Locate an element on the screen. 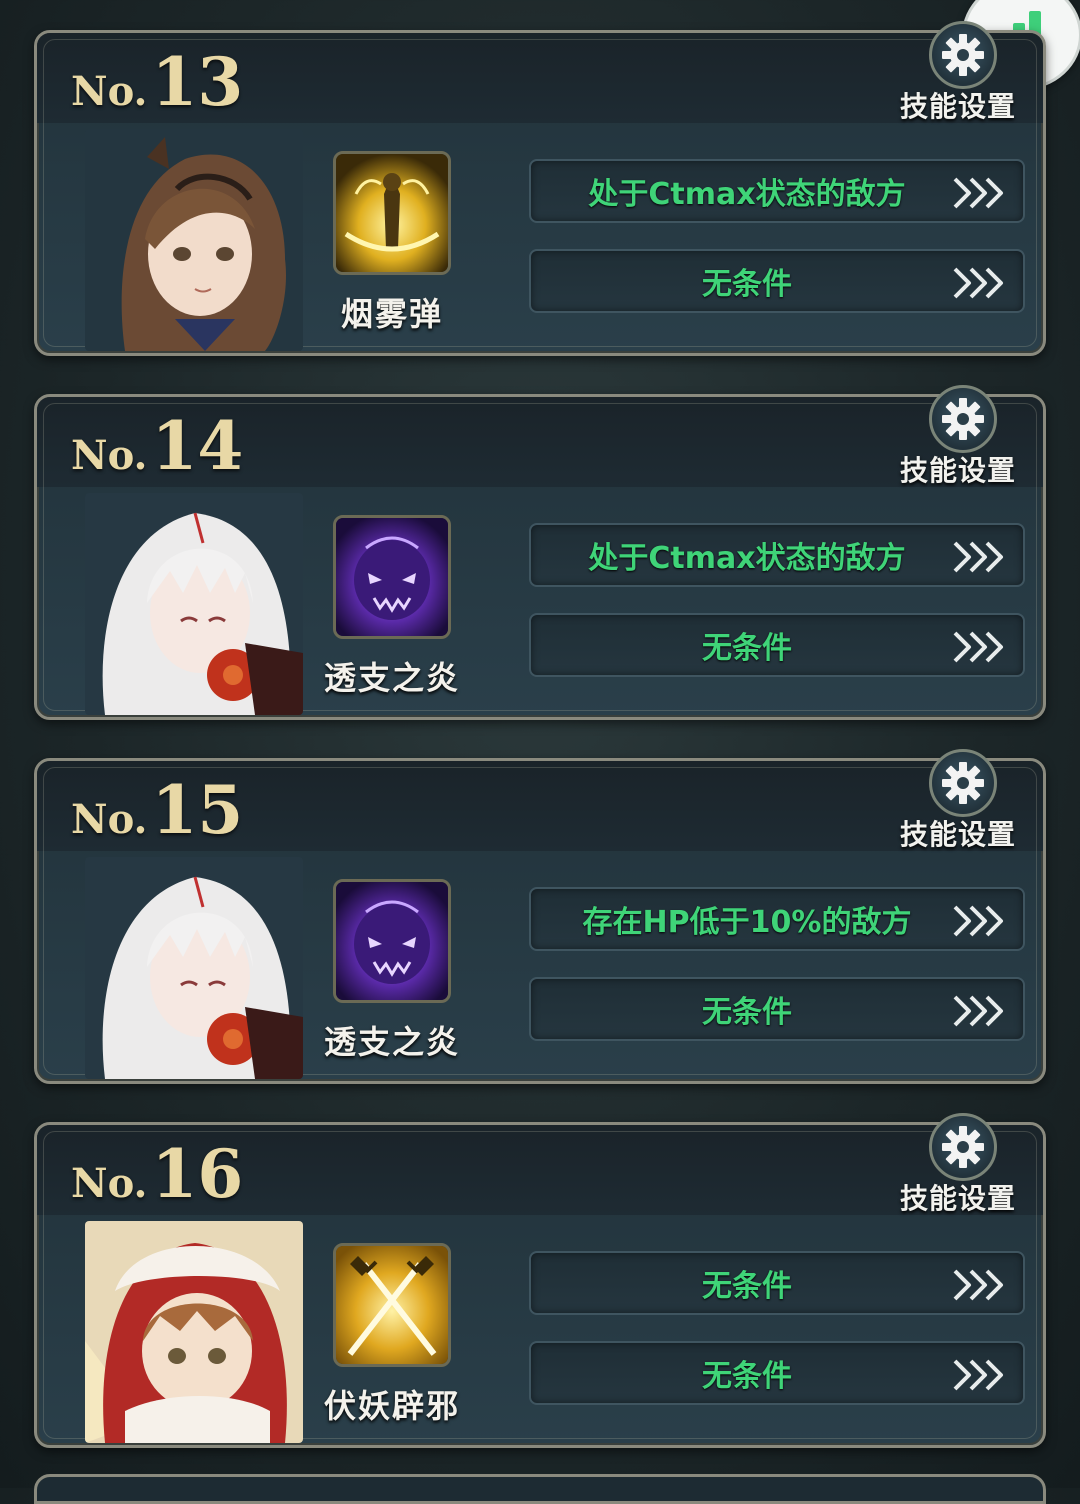  slot-number: No.13 is located at coordinates (157, 82).